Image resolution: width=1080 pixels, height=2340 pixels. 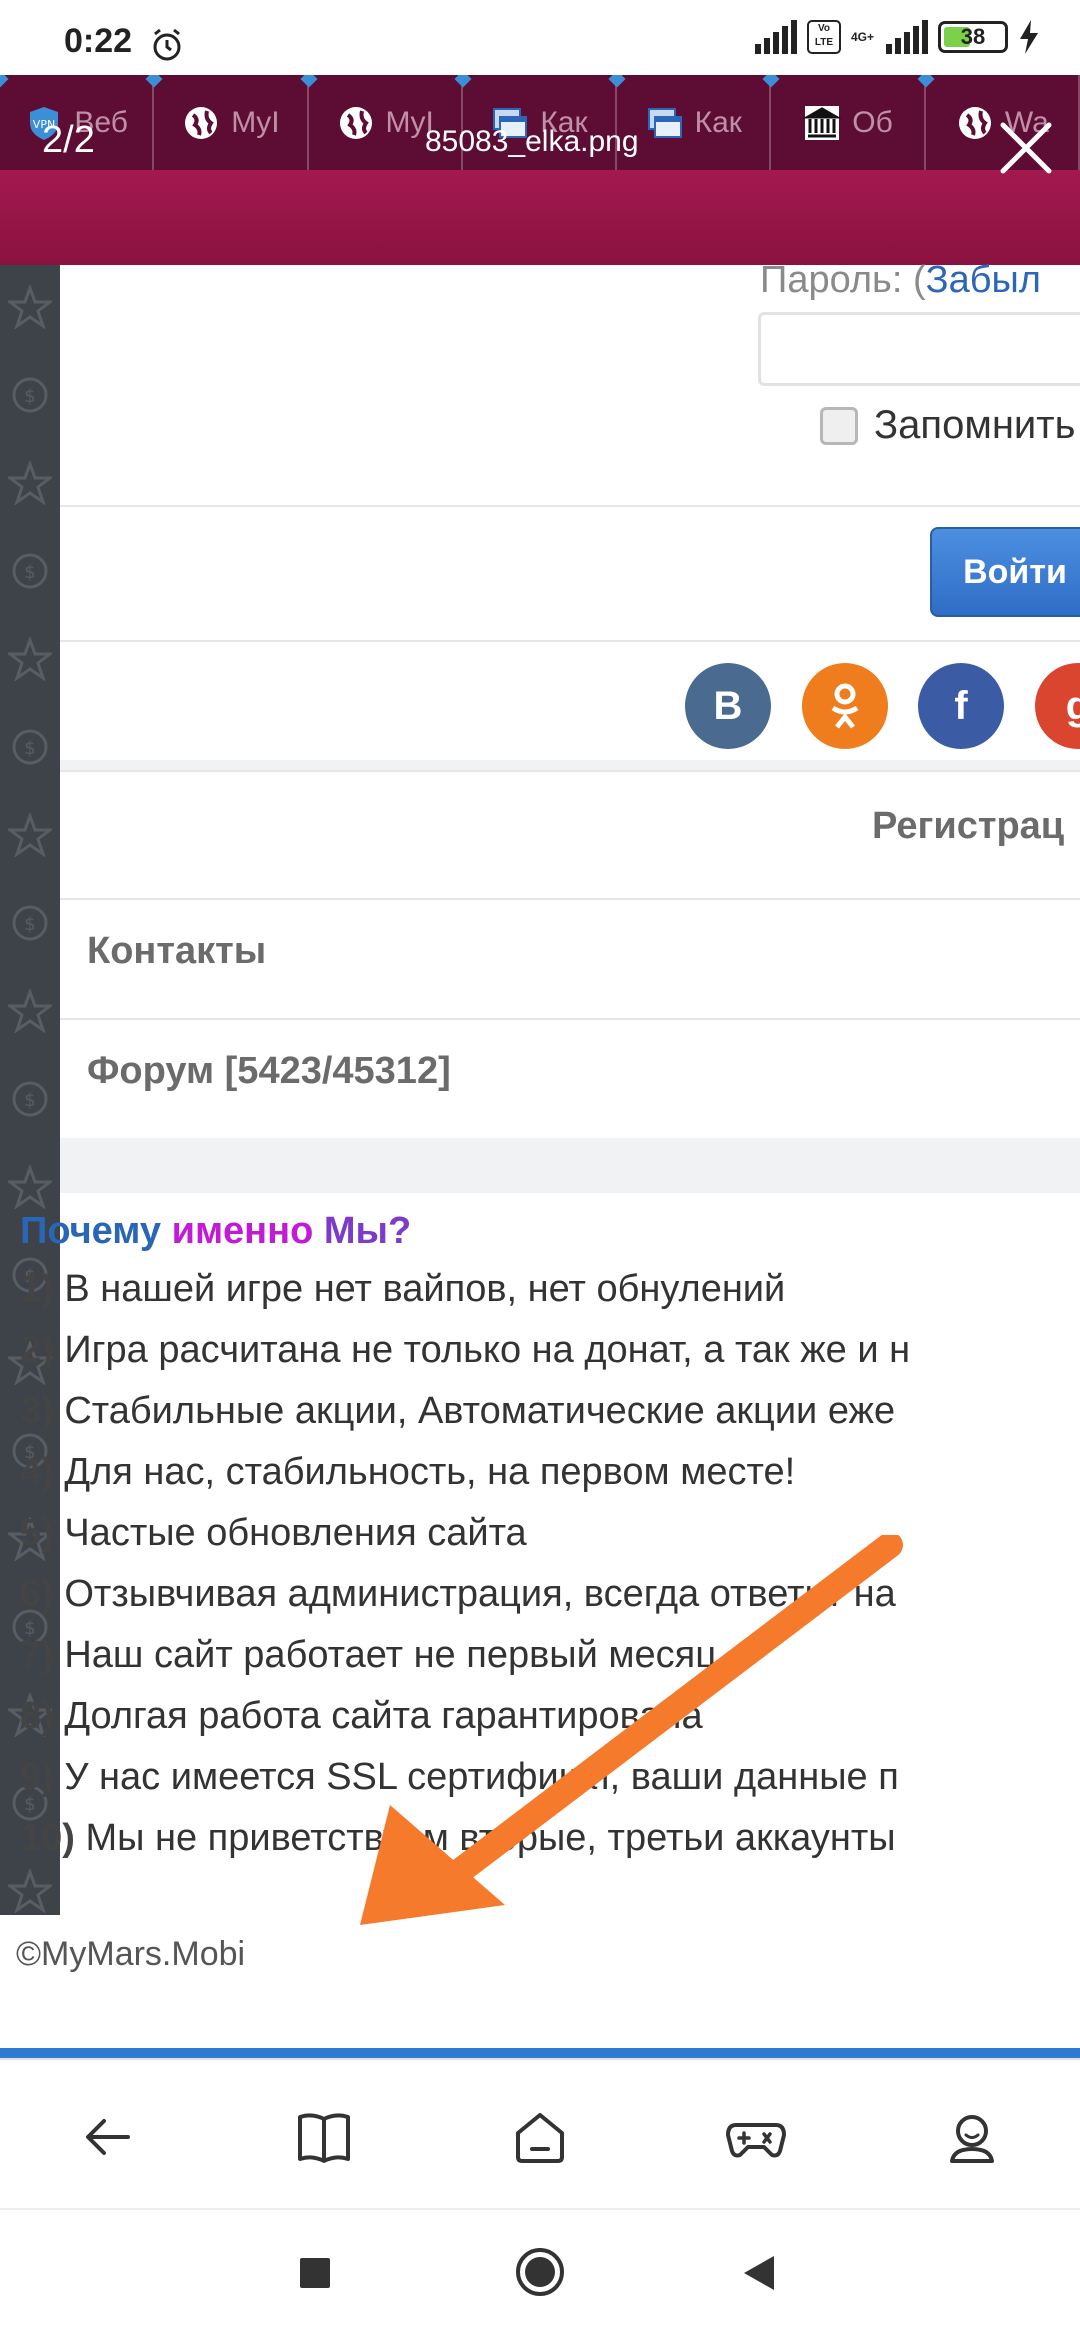 I want to click on browser-tab: Об, so click(x=844, y=122).